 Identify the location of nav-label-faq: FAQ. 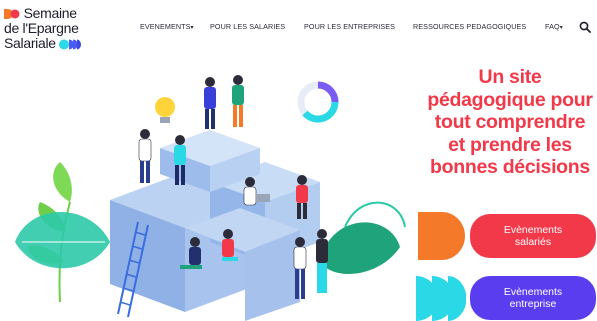
(552, 26).